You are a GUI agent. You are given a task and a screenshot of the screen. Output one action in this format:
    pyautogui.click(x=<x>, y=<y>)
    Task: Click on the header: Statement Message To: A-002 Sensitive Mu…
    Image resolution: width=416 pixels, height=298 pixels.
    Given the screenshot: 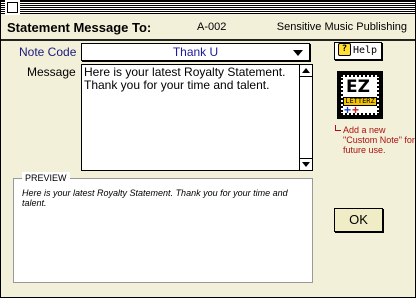 What is the action you would take?
    pyautogui.click(x=208, y=28)
    